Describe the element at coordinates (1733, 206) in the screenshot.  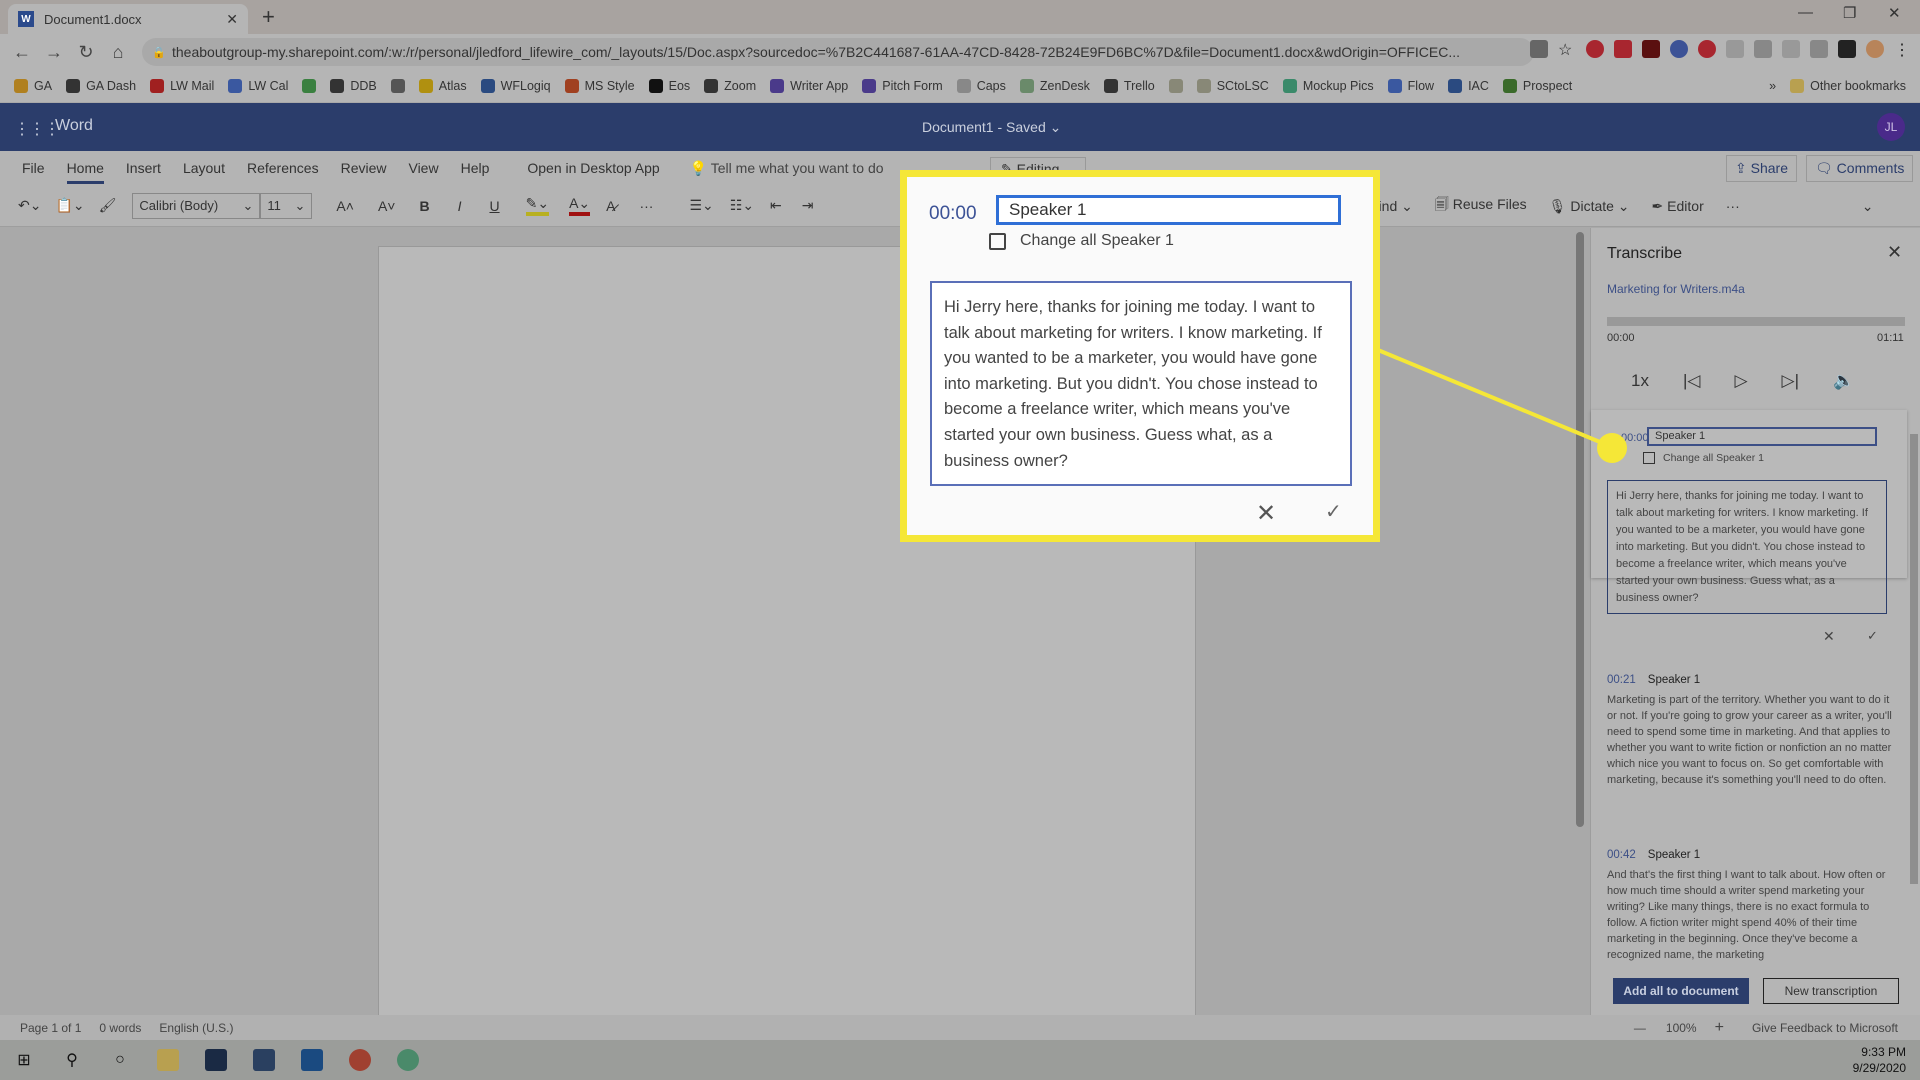
I see `more-options-icon: ···` at that location.